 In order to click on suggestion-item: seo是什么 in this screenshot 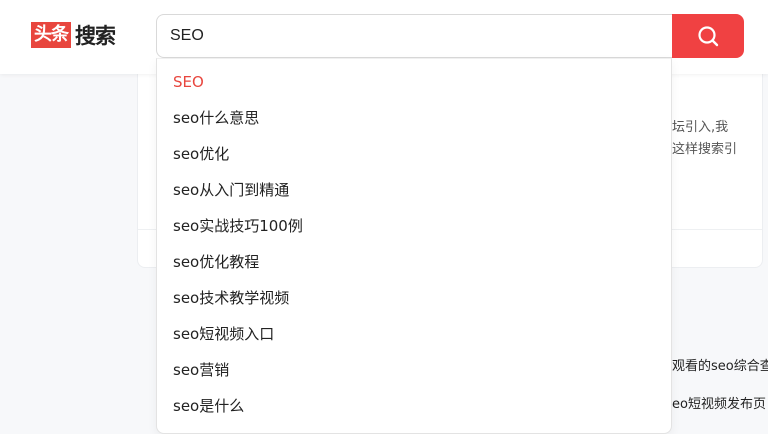, I will do `click(414, 406)`.